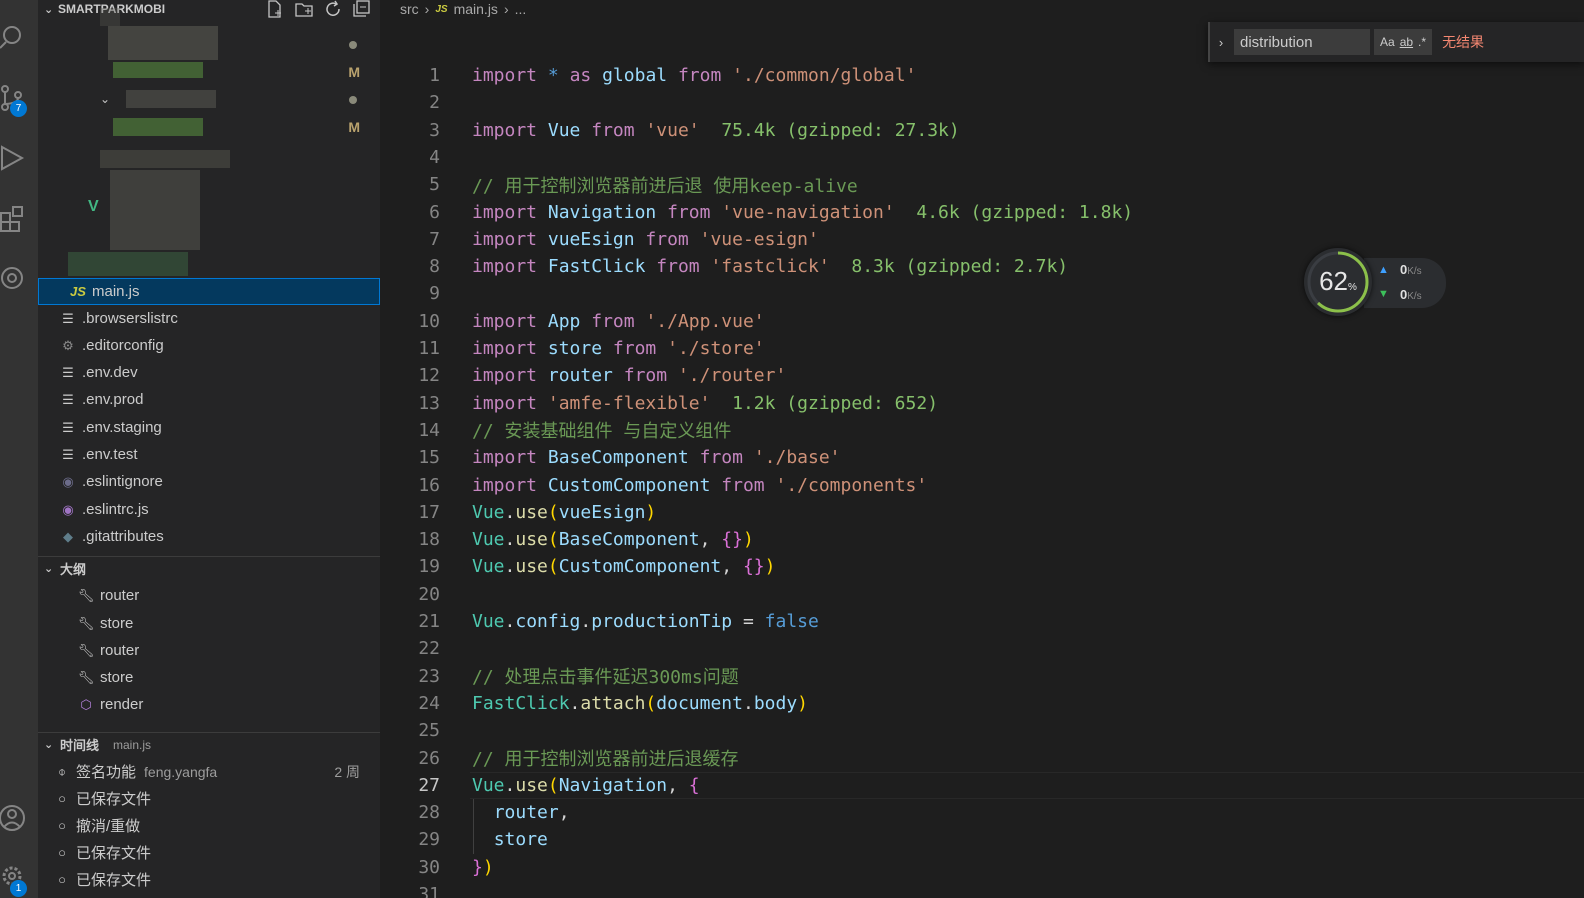 Image resolution: width=1584 pixels, height=898 pixels. I want to click on outline-item: ⬡ render, so click(209, 704).